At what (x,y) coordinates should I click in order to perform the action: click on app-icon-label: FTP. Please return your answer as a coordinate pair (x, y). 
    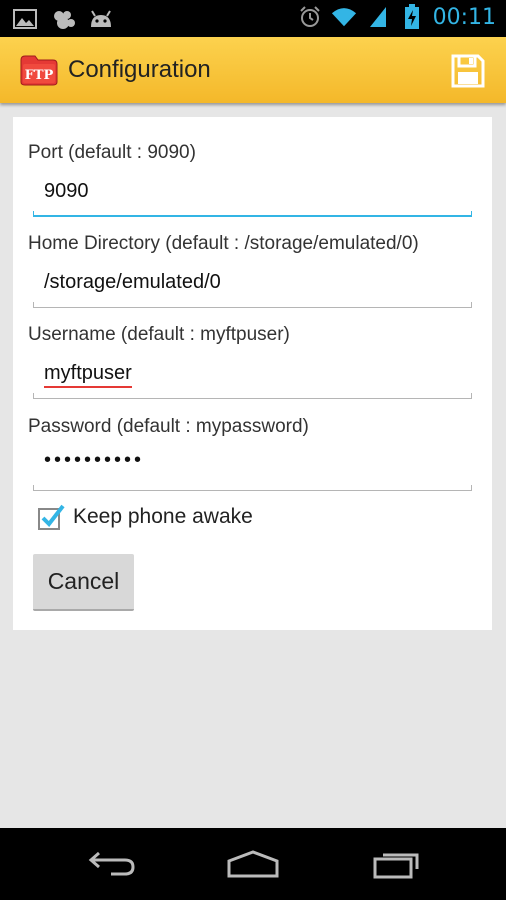
    Looking at the image, I should click on (39, 75).